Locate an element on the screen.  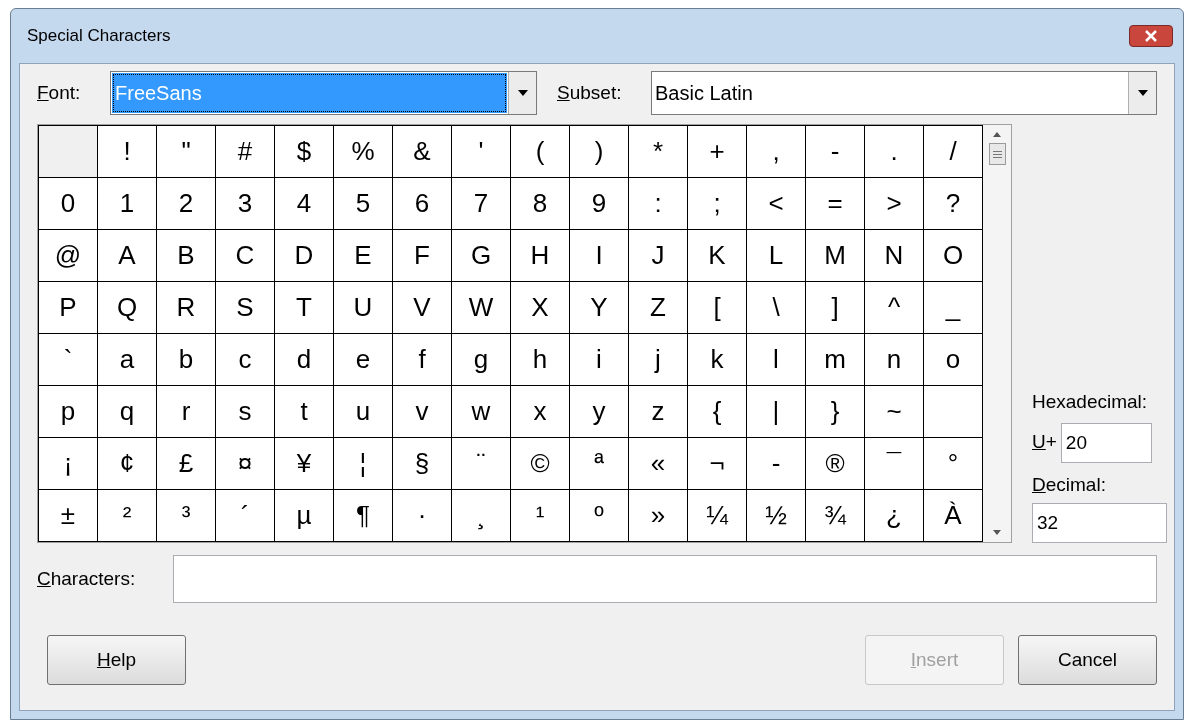
character-cell: ¯ is located at coordinates (894, 464).